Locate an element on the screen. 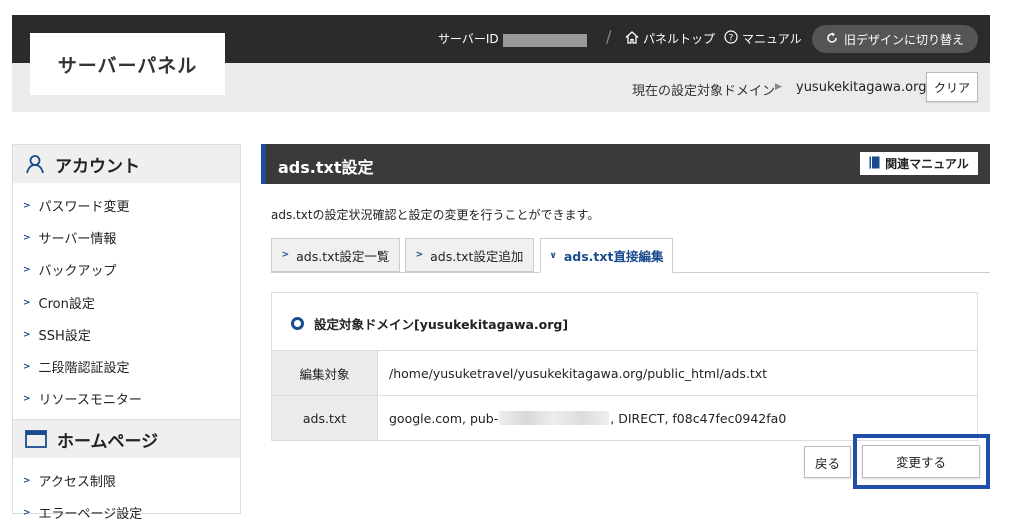  sidebar-item-label: パスワード変更 is located at coordinates (84, 207).